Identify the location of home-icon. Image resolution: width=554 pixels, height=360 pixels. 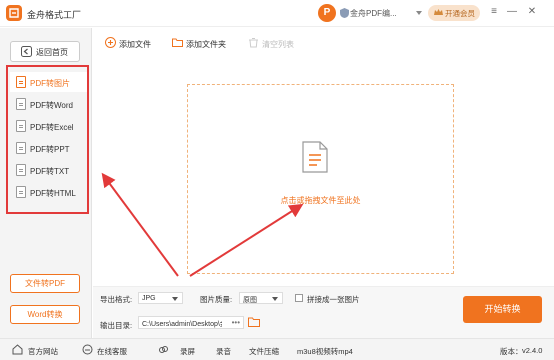
(17, 349).